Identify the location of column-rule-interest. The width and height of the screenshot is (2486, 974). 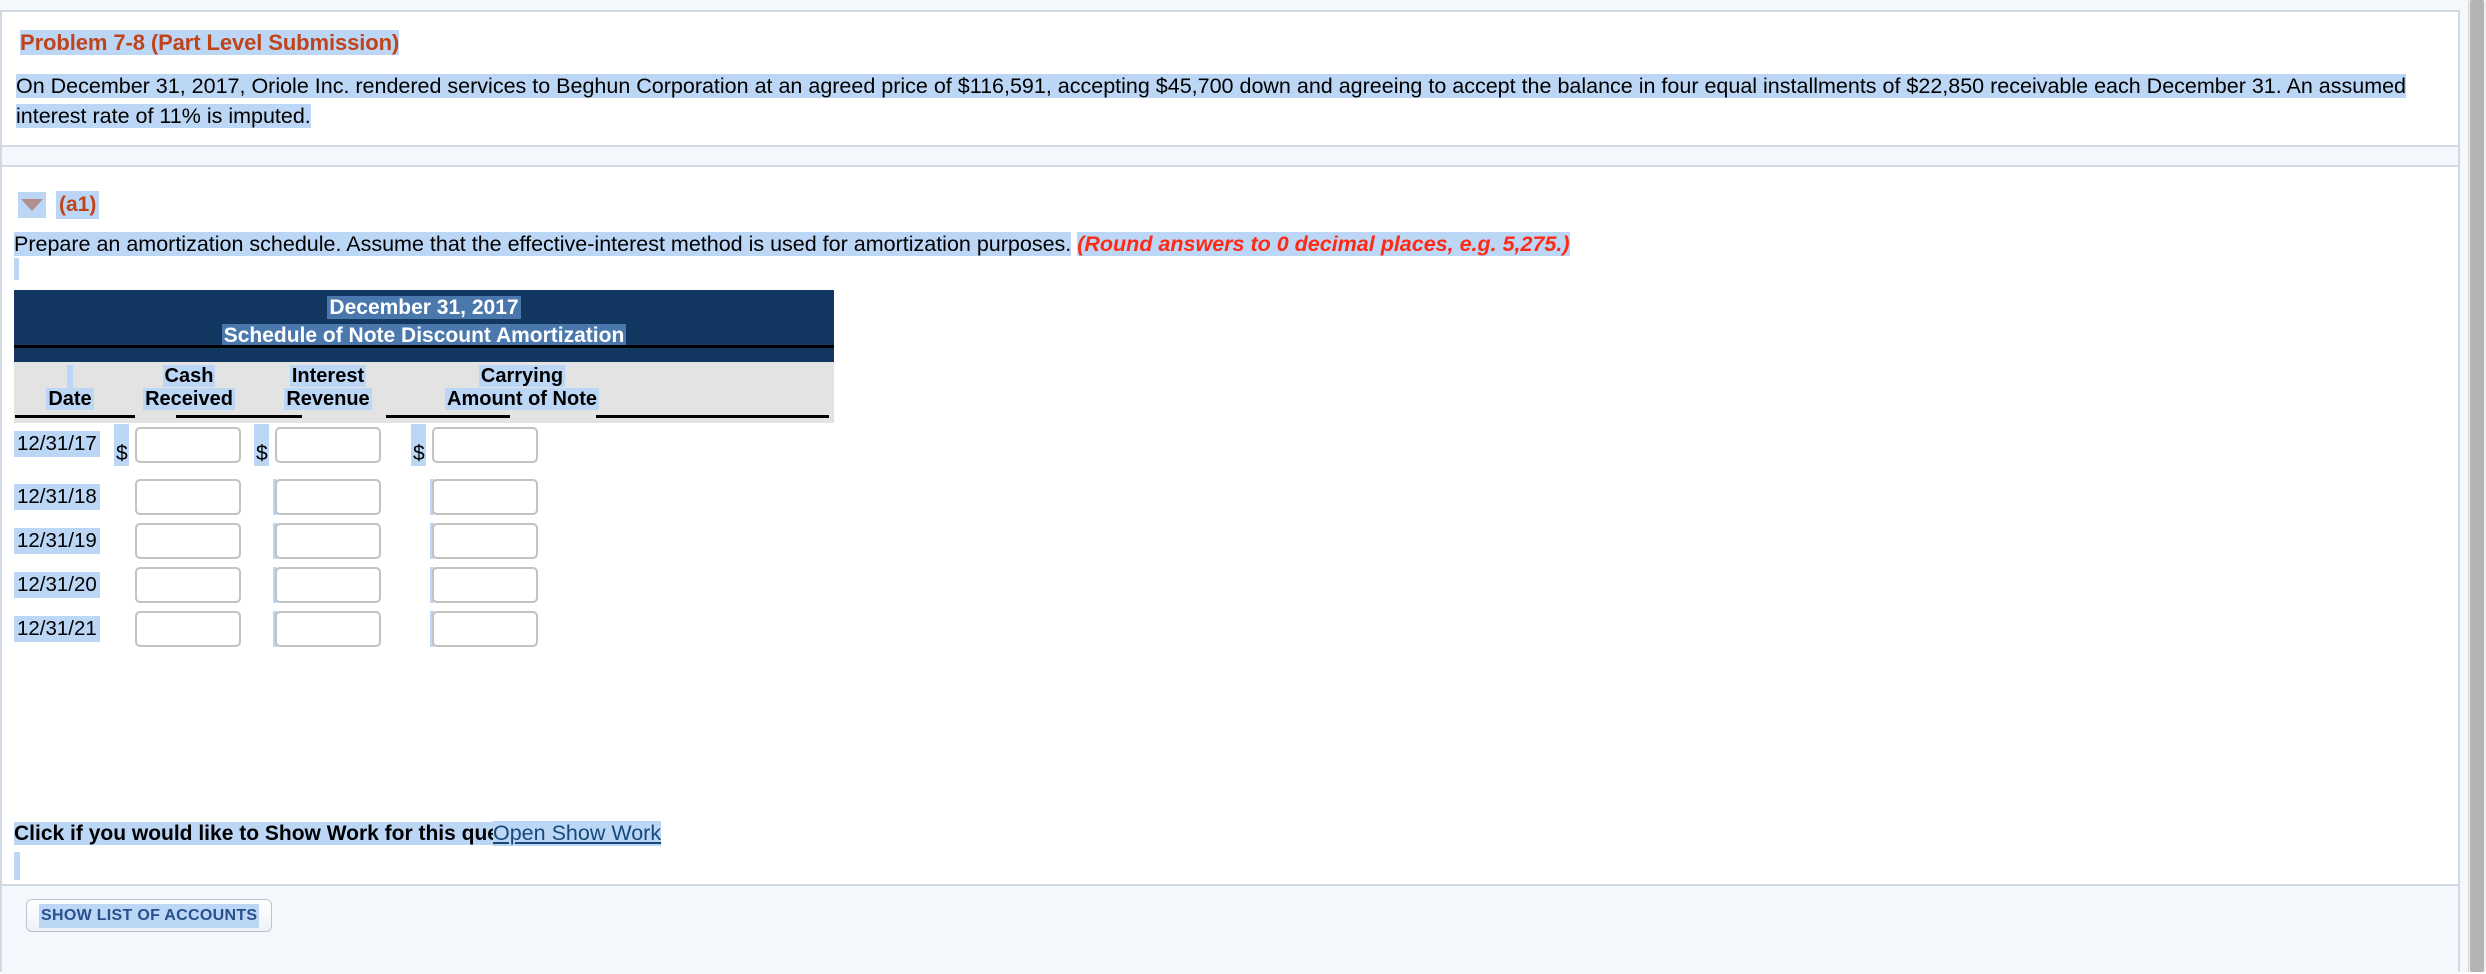
(448, 416).